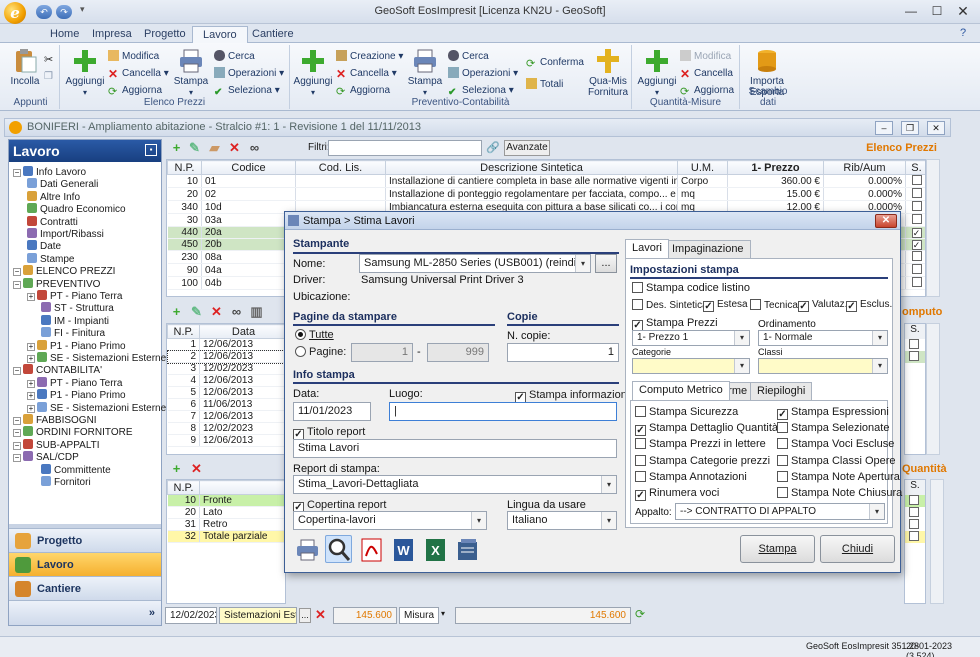 This screenshot has width=980, height=657. What do you see at coordinates (191, 615) in the screenshot?
I see `date-field: 12/02/2023` at bounding box center [191, 615].